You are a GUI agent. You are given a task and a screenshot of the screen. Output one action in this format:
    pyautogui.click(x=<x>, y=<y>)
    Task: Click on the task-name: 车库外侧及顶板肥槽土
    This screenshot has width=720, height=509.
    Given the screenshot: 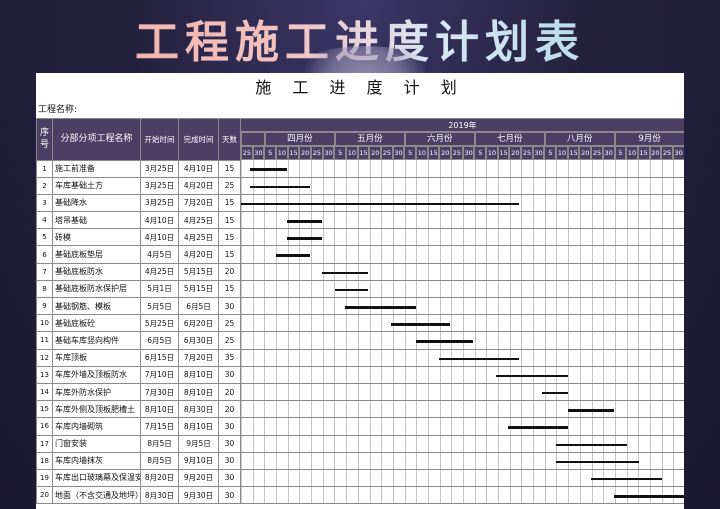 What is the action you would take?
    pyautogui.click(x=96, y=409)
    